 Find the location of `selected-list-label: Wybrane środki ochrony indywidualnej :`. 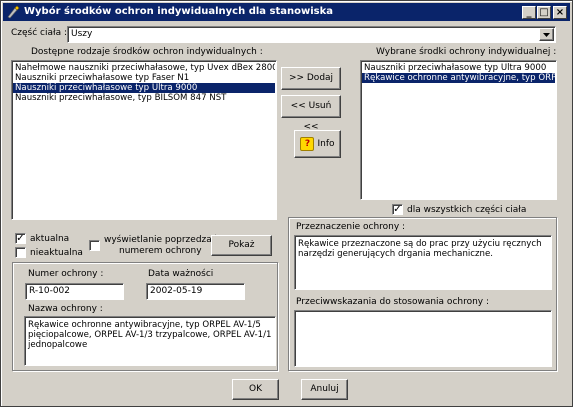

selected-list-label: Wybrane środki ochrony indywidualnej : is located at coordinates (466, 52).